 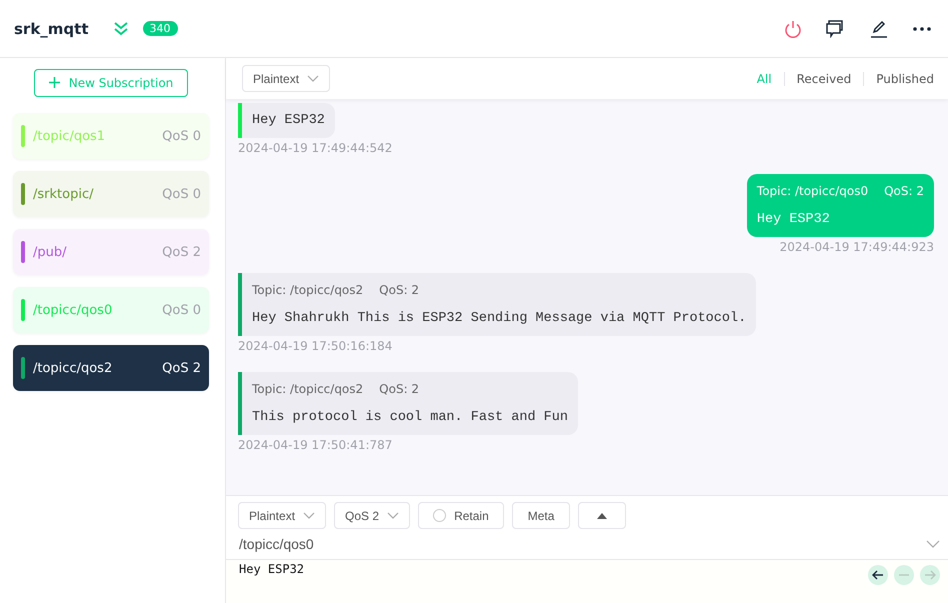 I want to click on expand-button, so click(x=602, y=515).